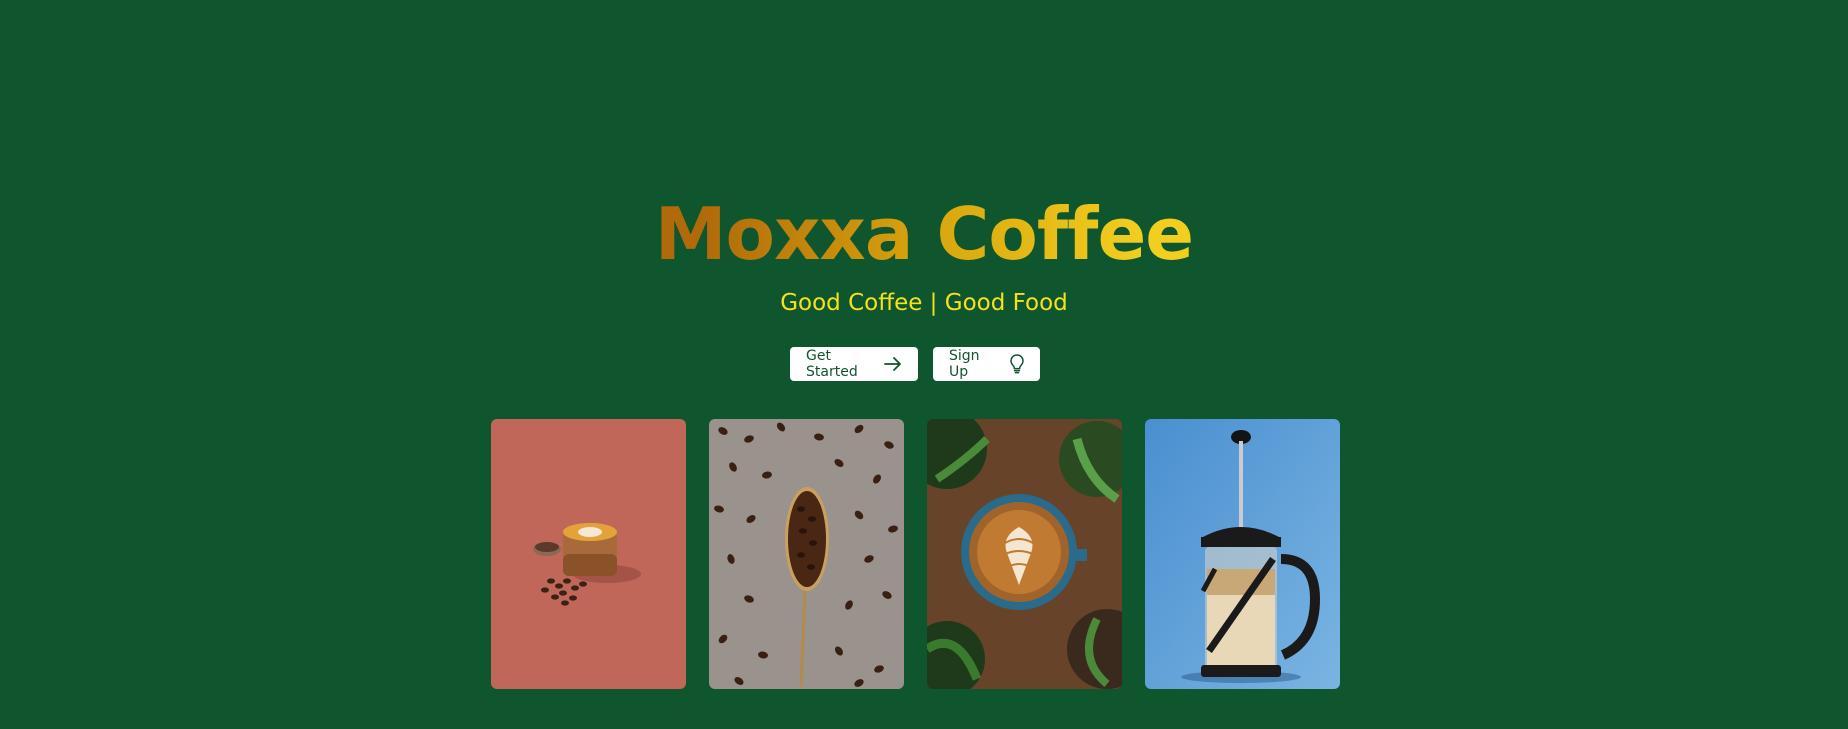  What do you see at coordinates (1024, 554) in the screenshot?
I see `latte-art-plants-photo` at bounding box center [1024, 554].